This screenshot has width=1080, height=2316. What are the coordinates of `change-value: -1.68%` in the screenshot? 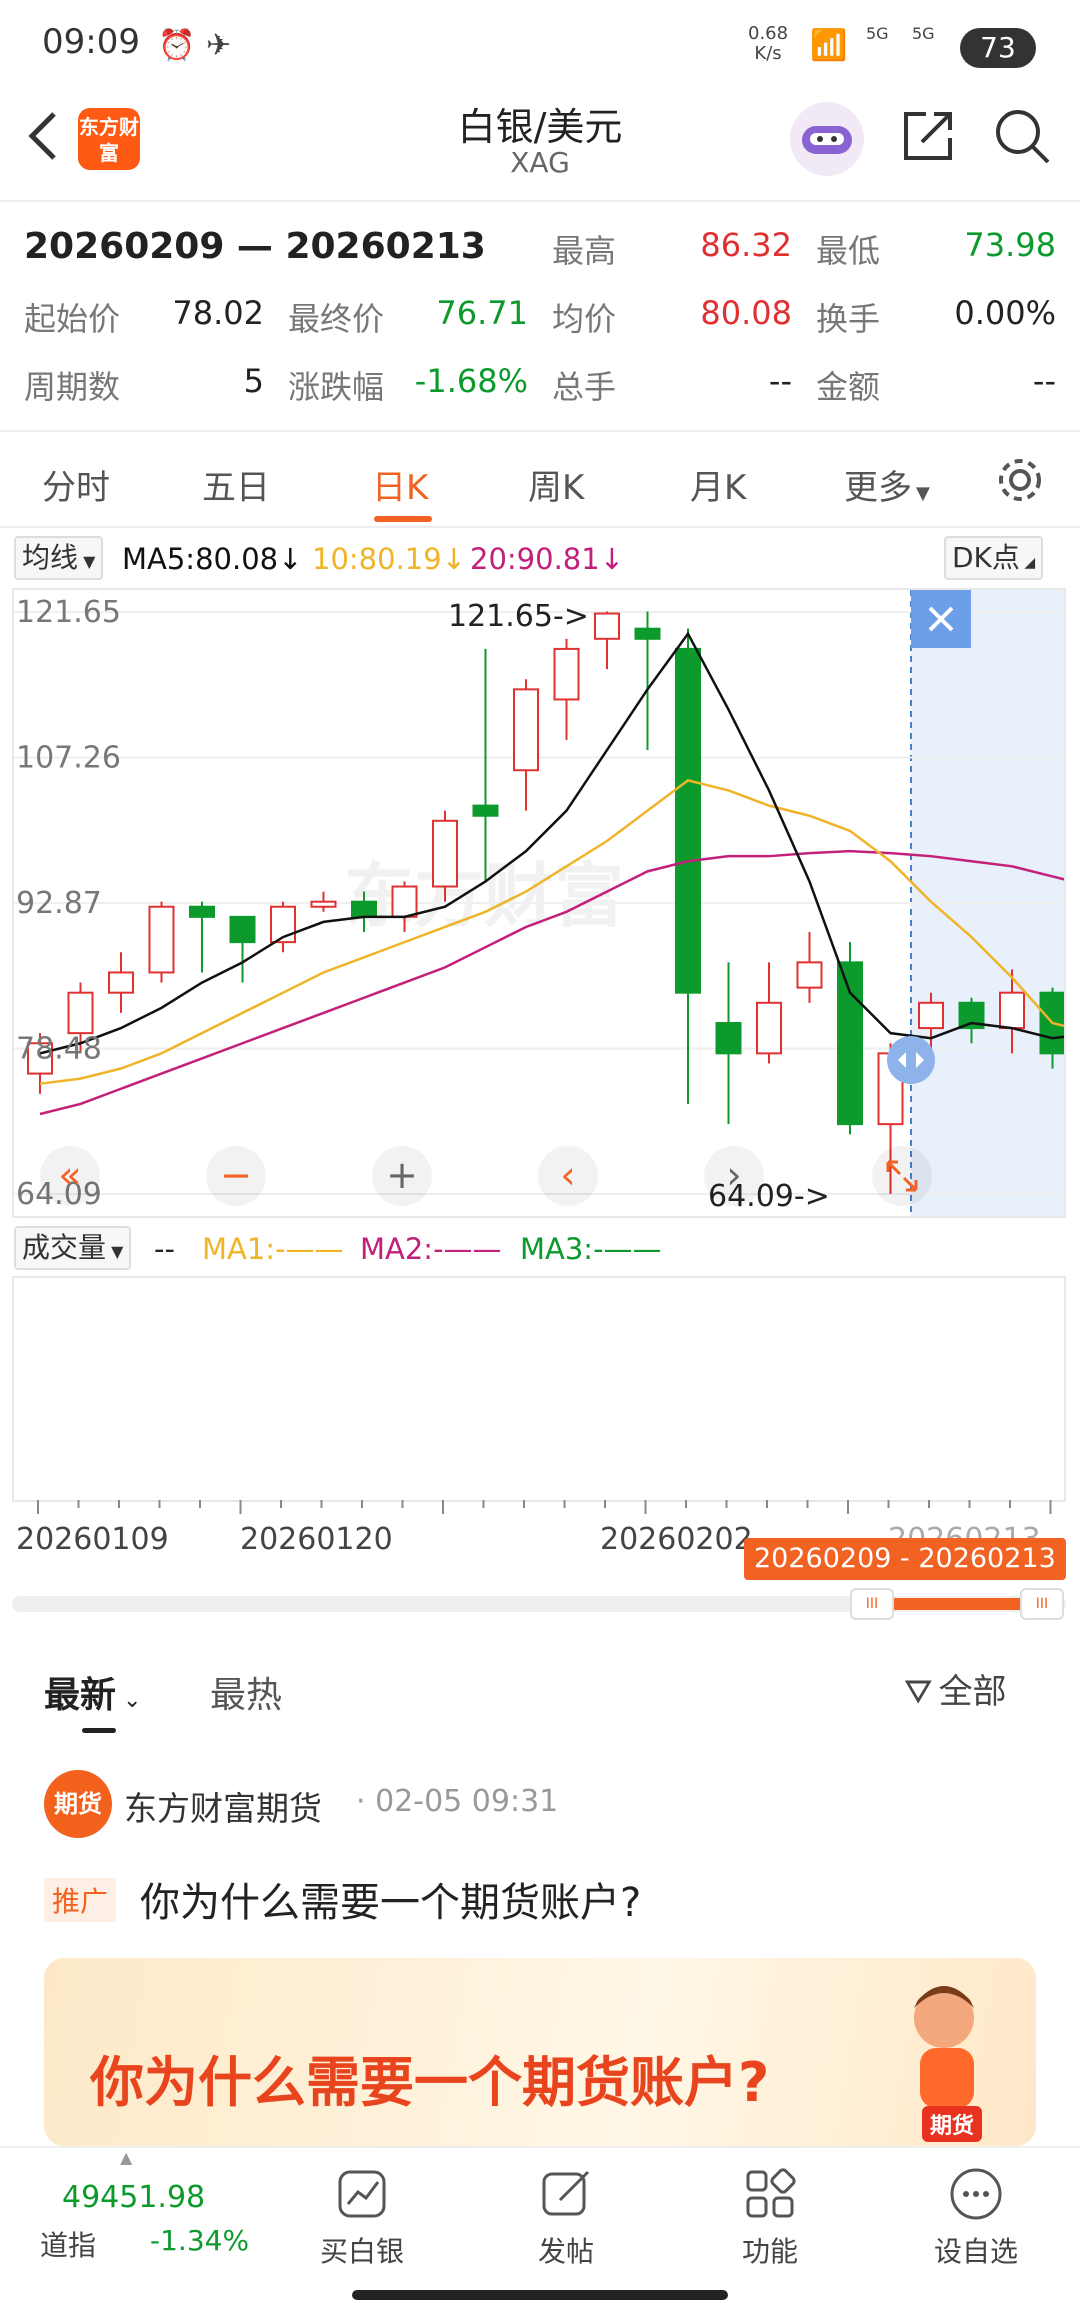 It's located at (471, 381).